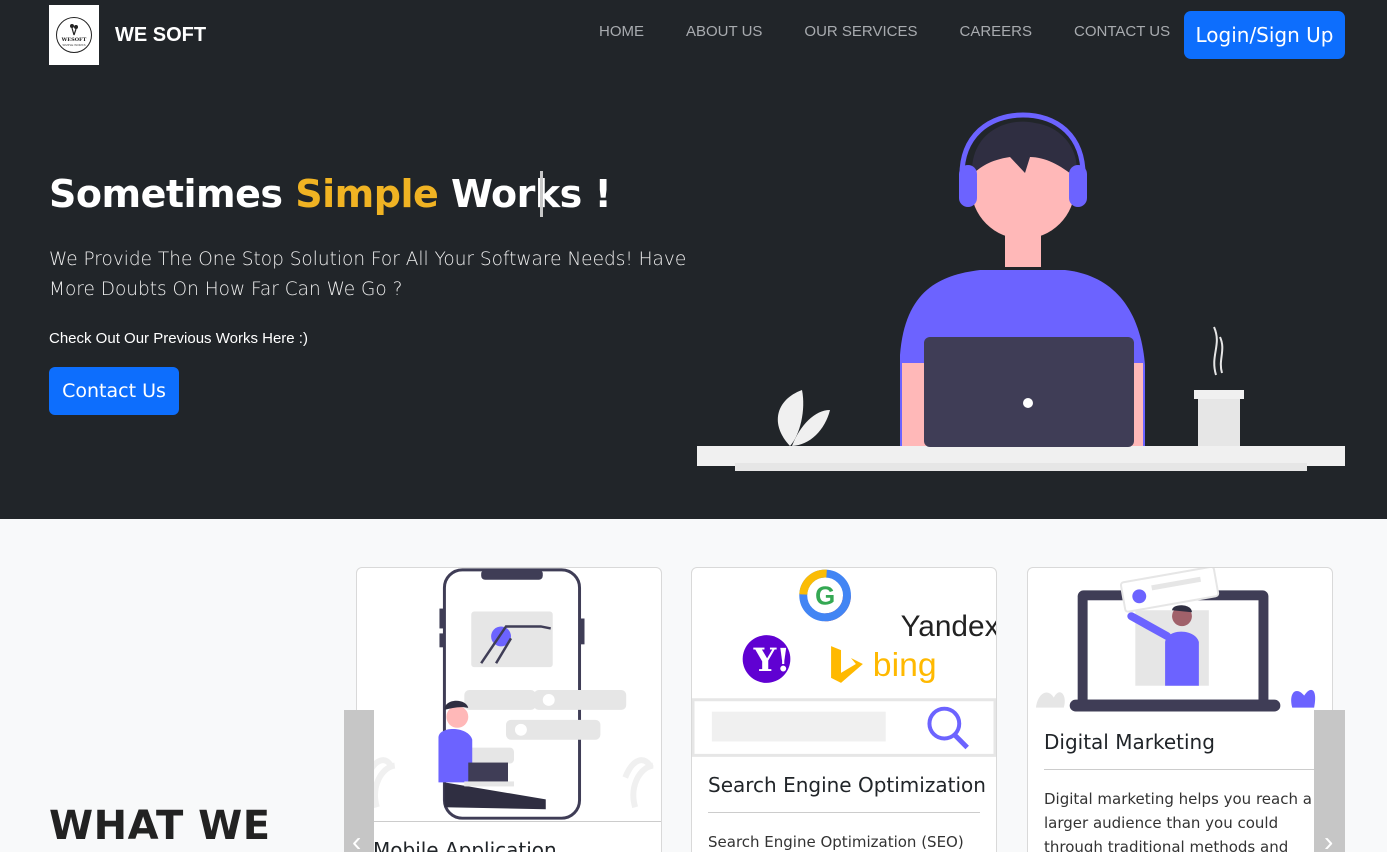 The image size is (1387, 852). I want to click on yahoo-logo-icon: Y!, so click(772, 660).